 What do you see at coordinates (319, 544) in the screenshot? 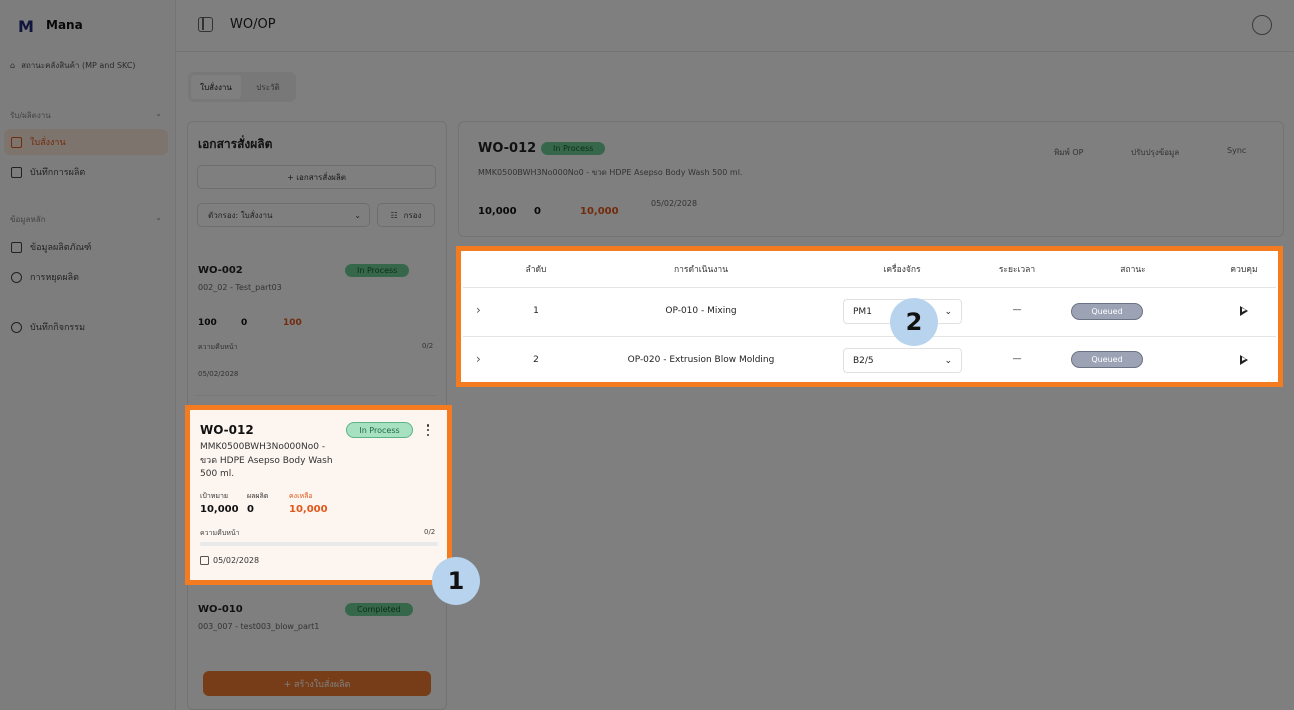
I see `progress-bar` at bounding box center [319, 544].